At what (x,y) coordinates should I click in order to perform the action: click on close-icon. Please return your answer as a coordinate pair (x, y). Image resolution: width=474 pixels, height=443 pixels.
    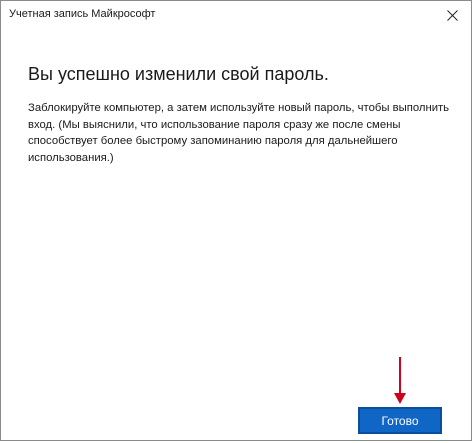
    Looking at the image, I should click on (452, 15).